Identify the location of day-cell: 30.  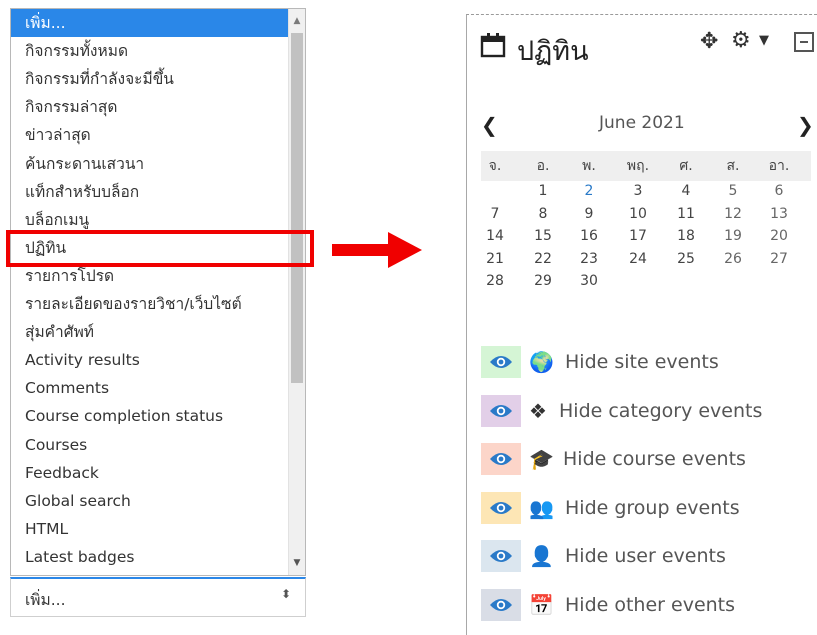
(589, 281).